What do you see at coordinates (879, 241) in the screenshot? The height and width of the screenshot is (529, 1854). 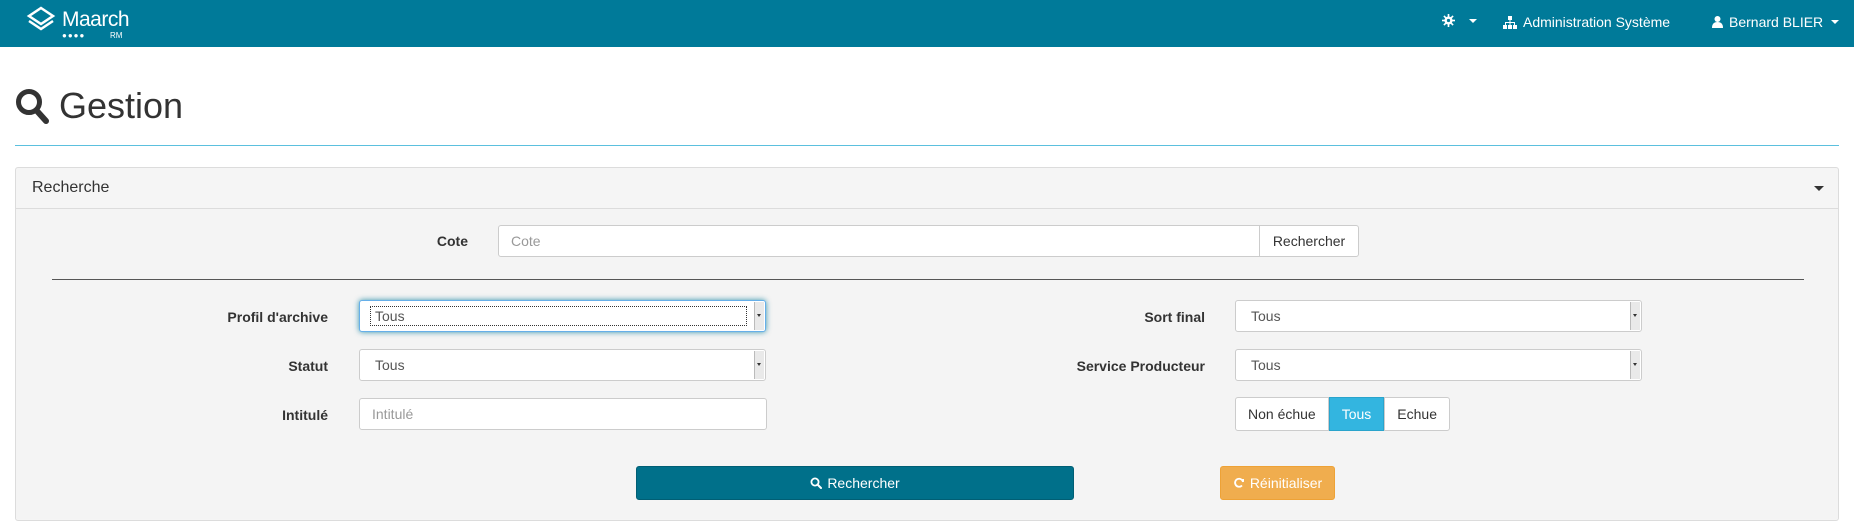 I see `cote-input` at bounding box center [879, 241].